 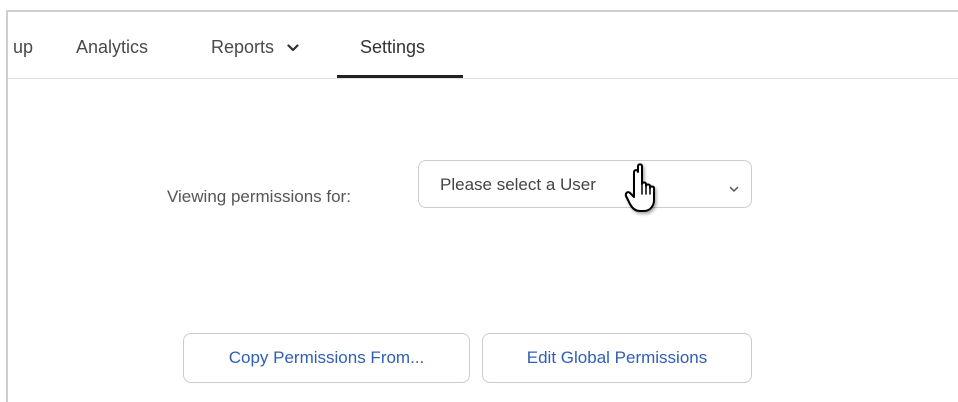 What do you see at coordinates (400, 76) in the screenshot?
I see `active-tab-indicator` at bounding box center [400, 76].